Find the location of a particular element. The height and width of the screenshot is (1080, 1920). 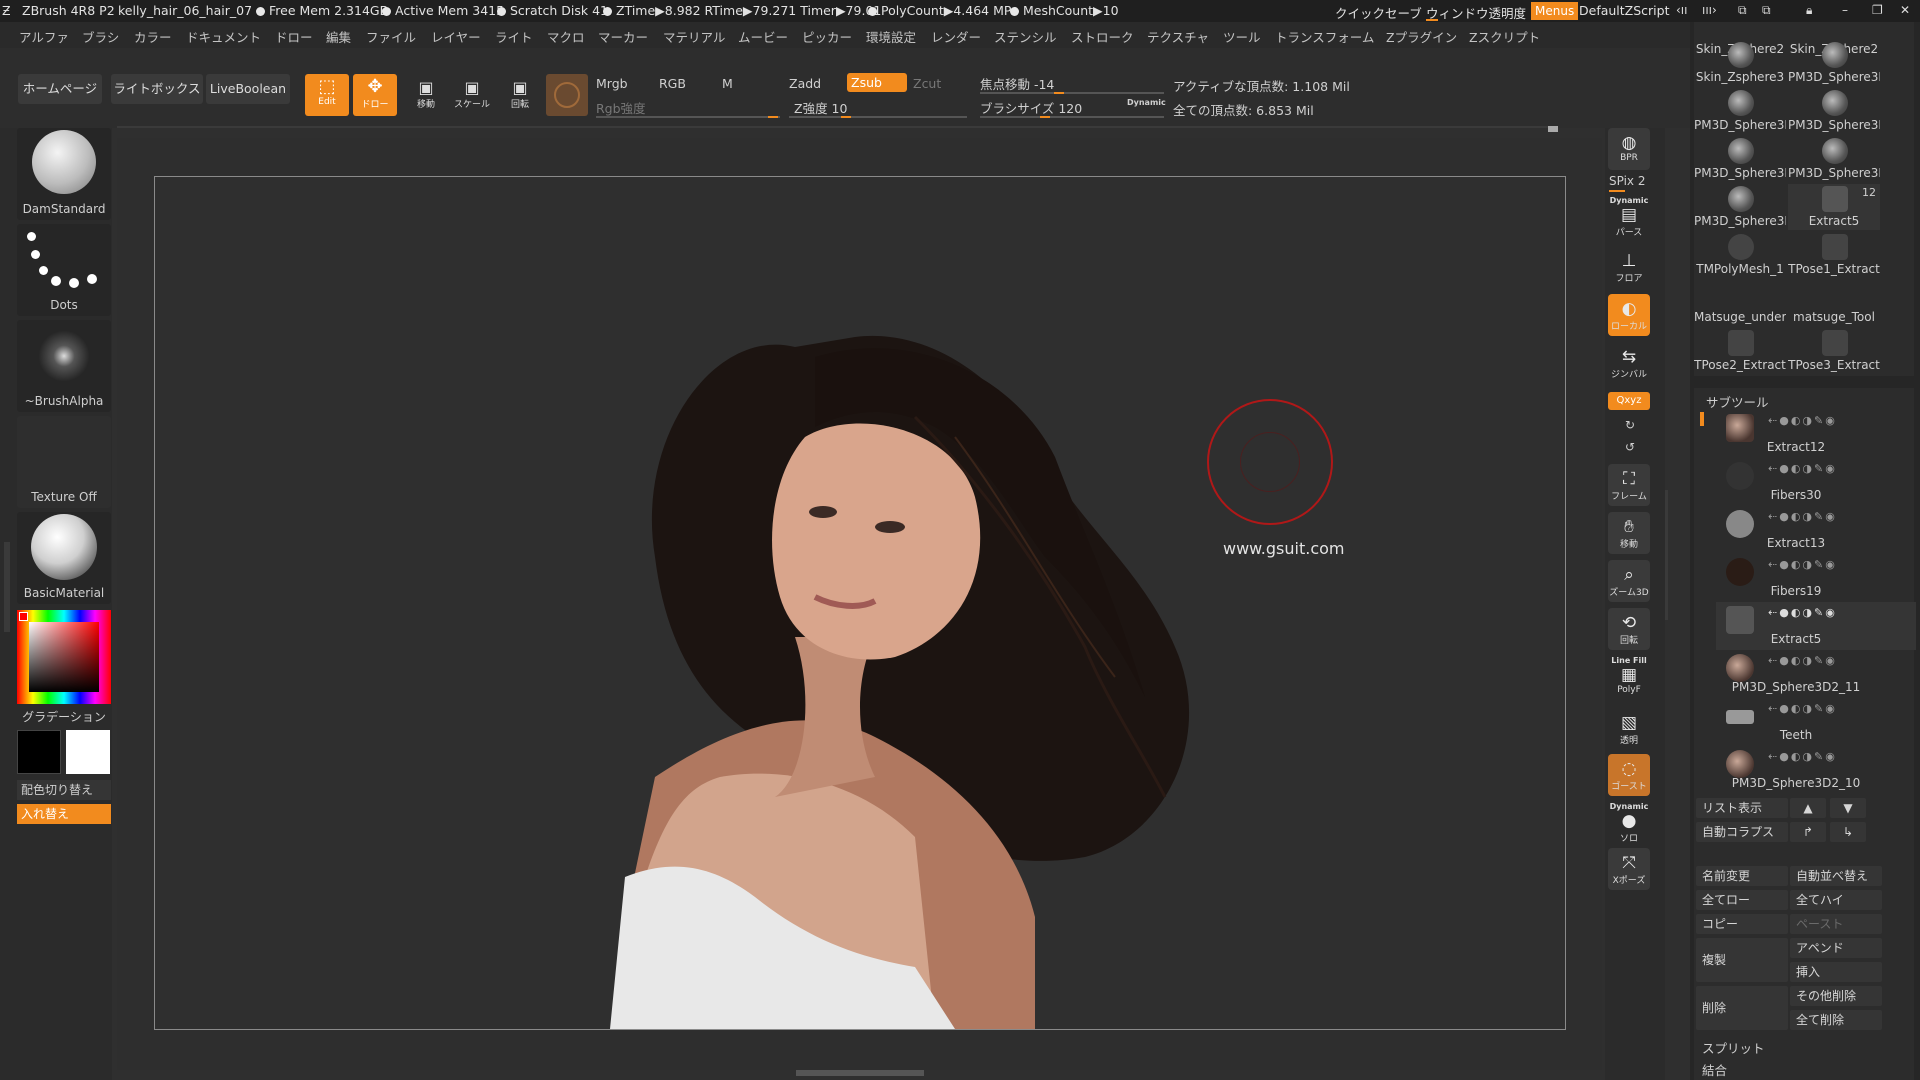

paste-button: ペースト is located at coordinates (1836, 924).